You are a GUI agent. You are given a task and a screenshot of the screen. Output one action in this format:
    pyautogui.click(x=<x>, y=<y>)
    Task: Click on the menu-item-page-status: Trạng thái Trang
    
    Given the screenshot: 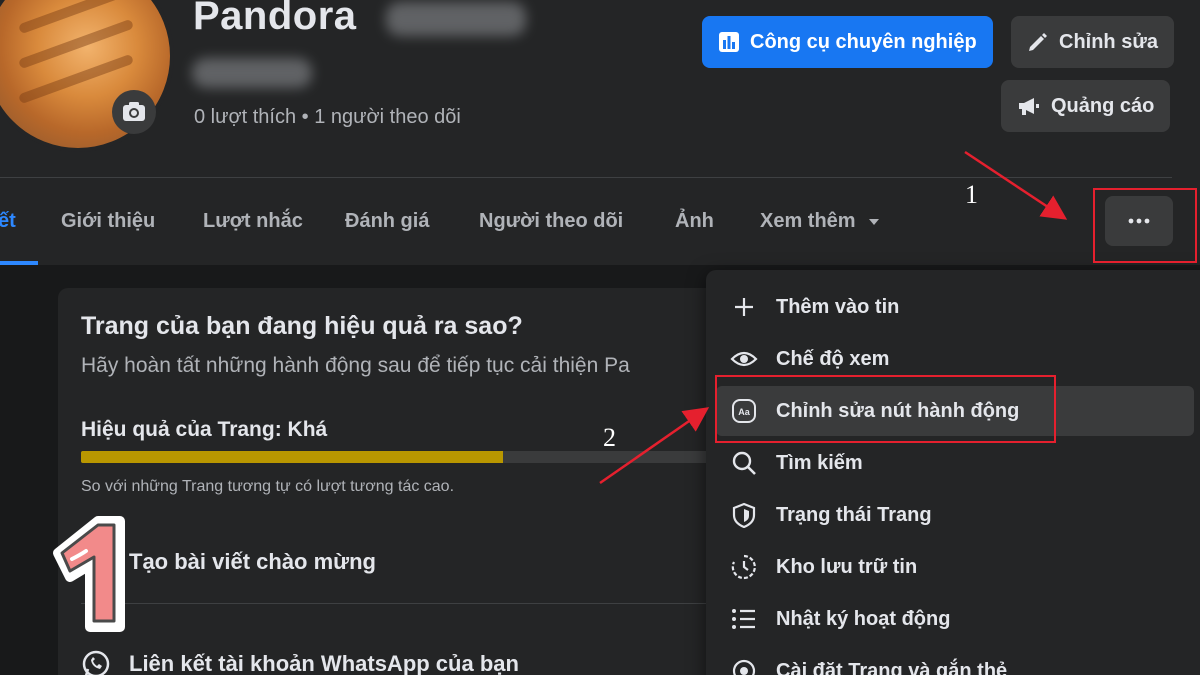 What is the action you would take?
    pyautogui.click(x=955, y=515)
    